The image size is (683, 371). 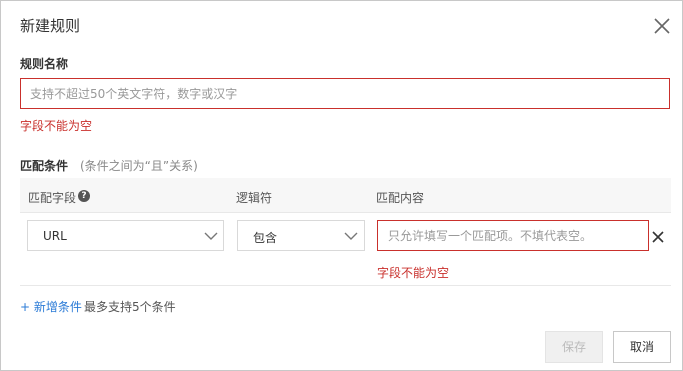 What do you see at coordinates (125, 235) in the screenshot?
I see `match-field-select: URL` at bounding box center [125, 235].